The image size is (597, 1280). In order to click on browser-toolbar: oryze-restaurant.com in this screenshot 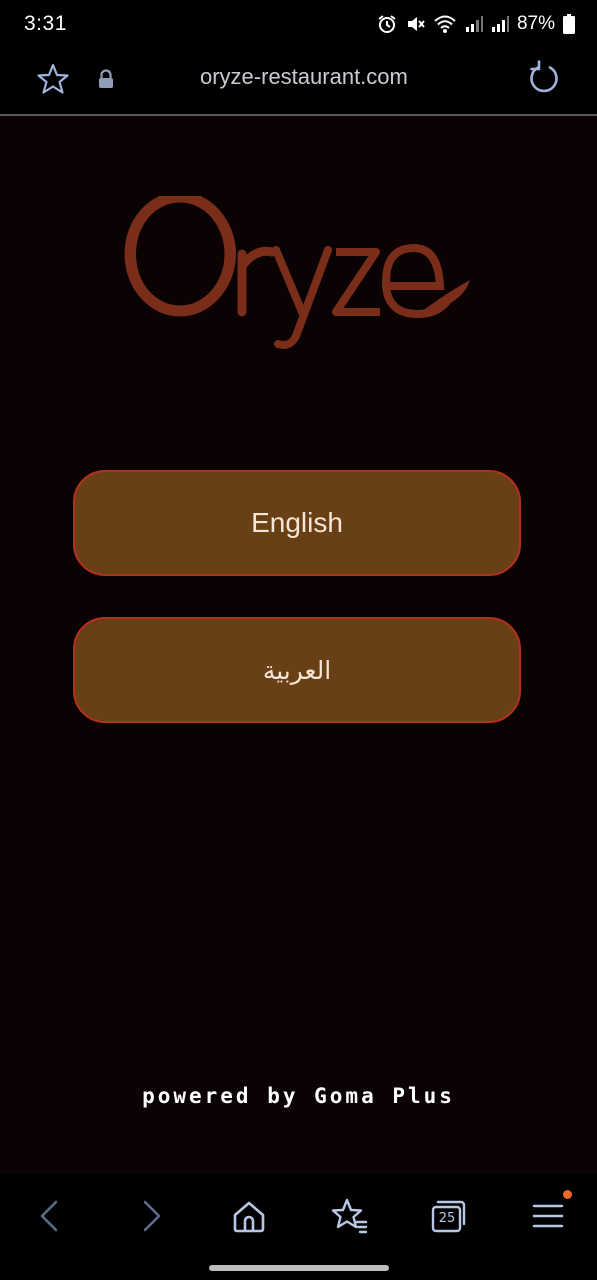, I will do `click(298, 82)`.